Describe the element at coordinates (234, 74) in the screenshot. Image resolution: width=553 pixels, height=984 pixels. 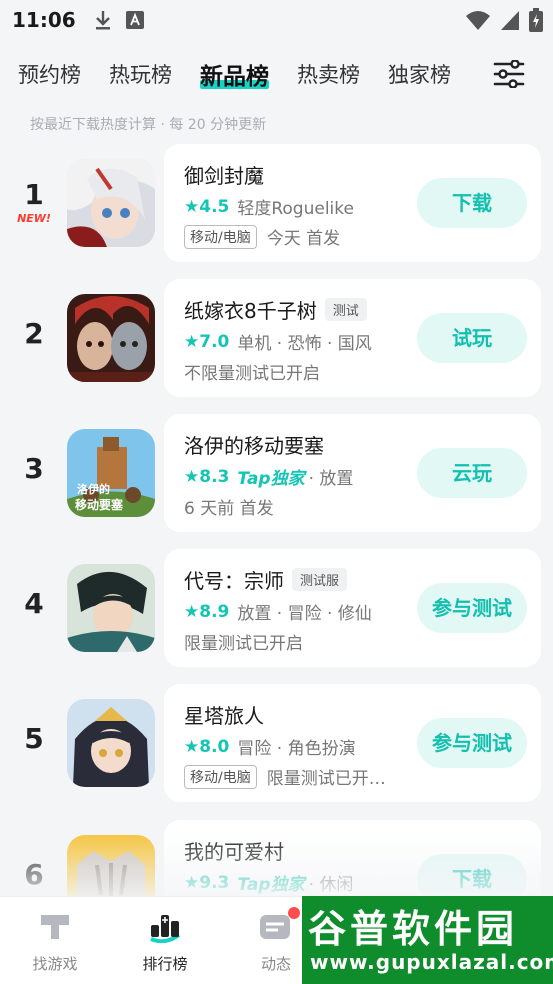
I see `tab-new: 新品榜` at that location.